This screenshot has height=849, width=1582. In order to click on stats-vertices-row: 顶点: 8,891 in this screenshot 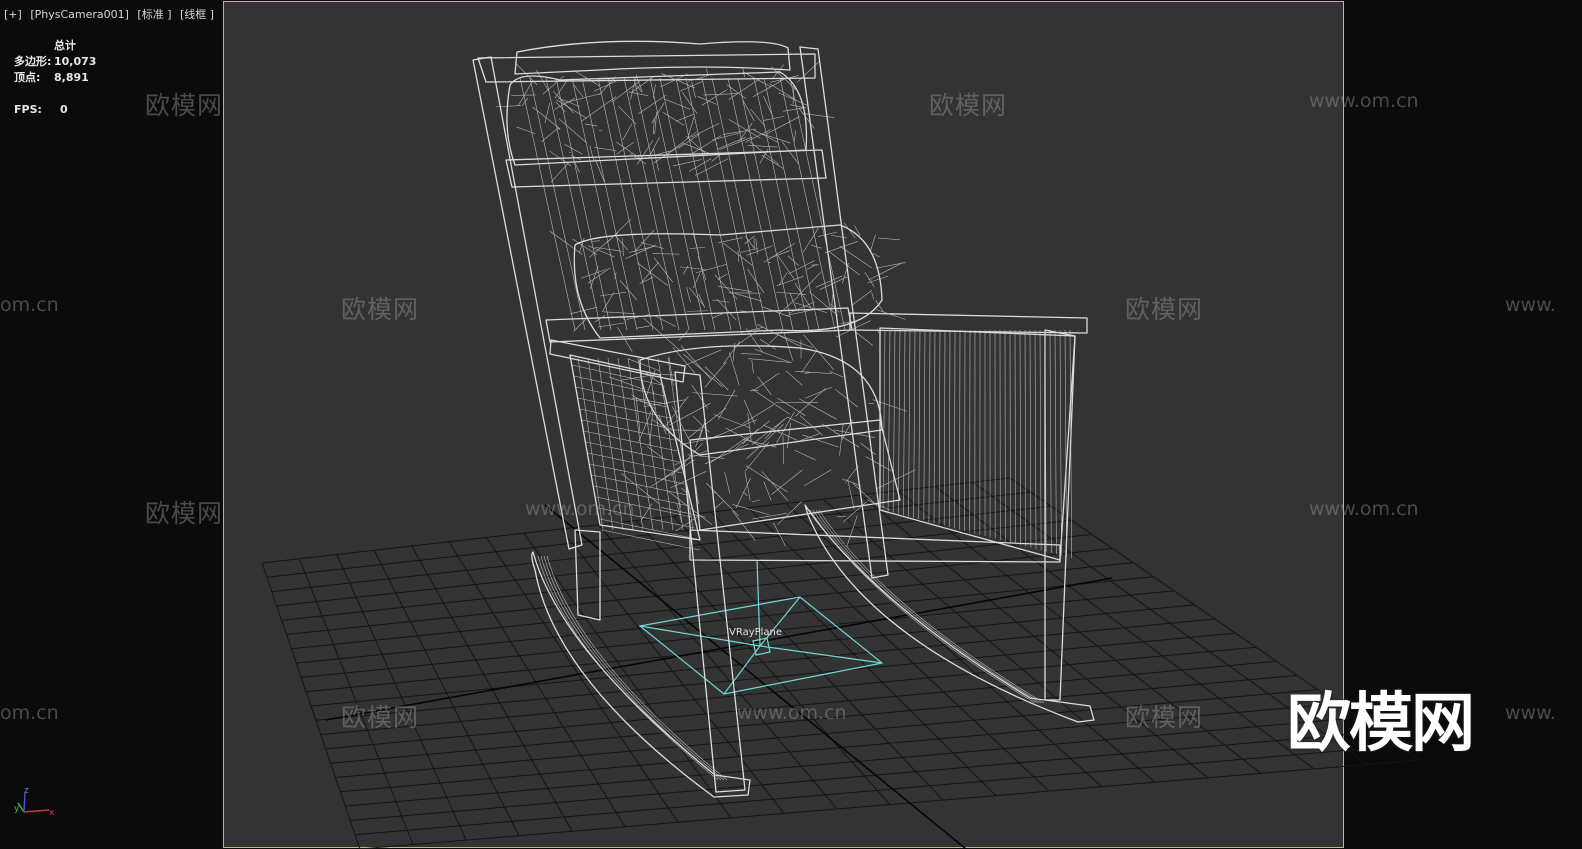, I will do `click(55, 78)`.